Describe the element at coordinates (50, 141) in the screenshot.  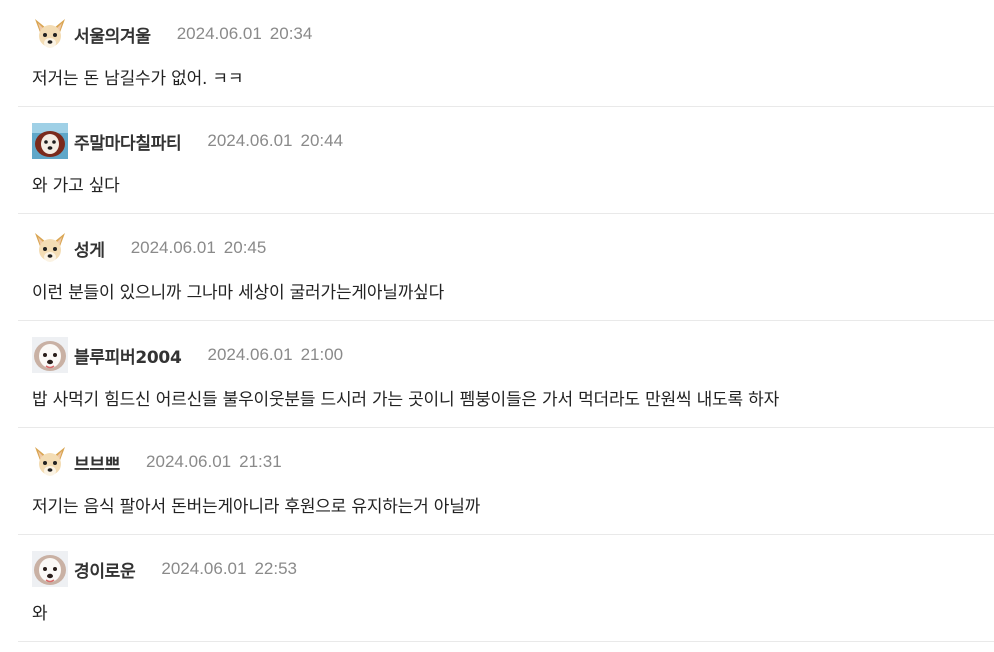
I see `dog-photo-avatar-icon` at that location.